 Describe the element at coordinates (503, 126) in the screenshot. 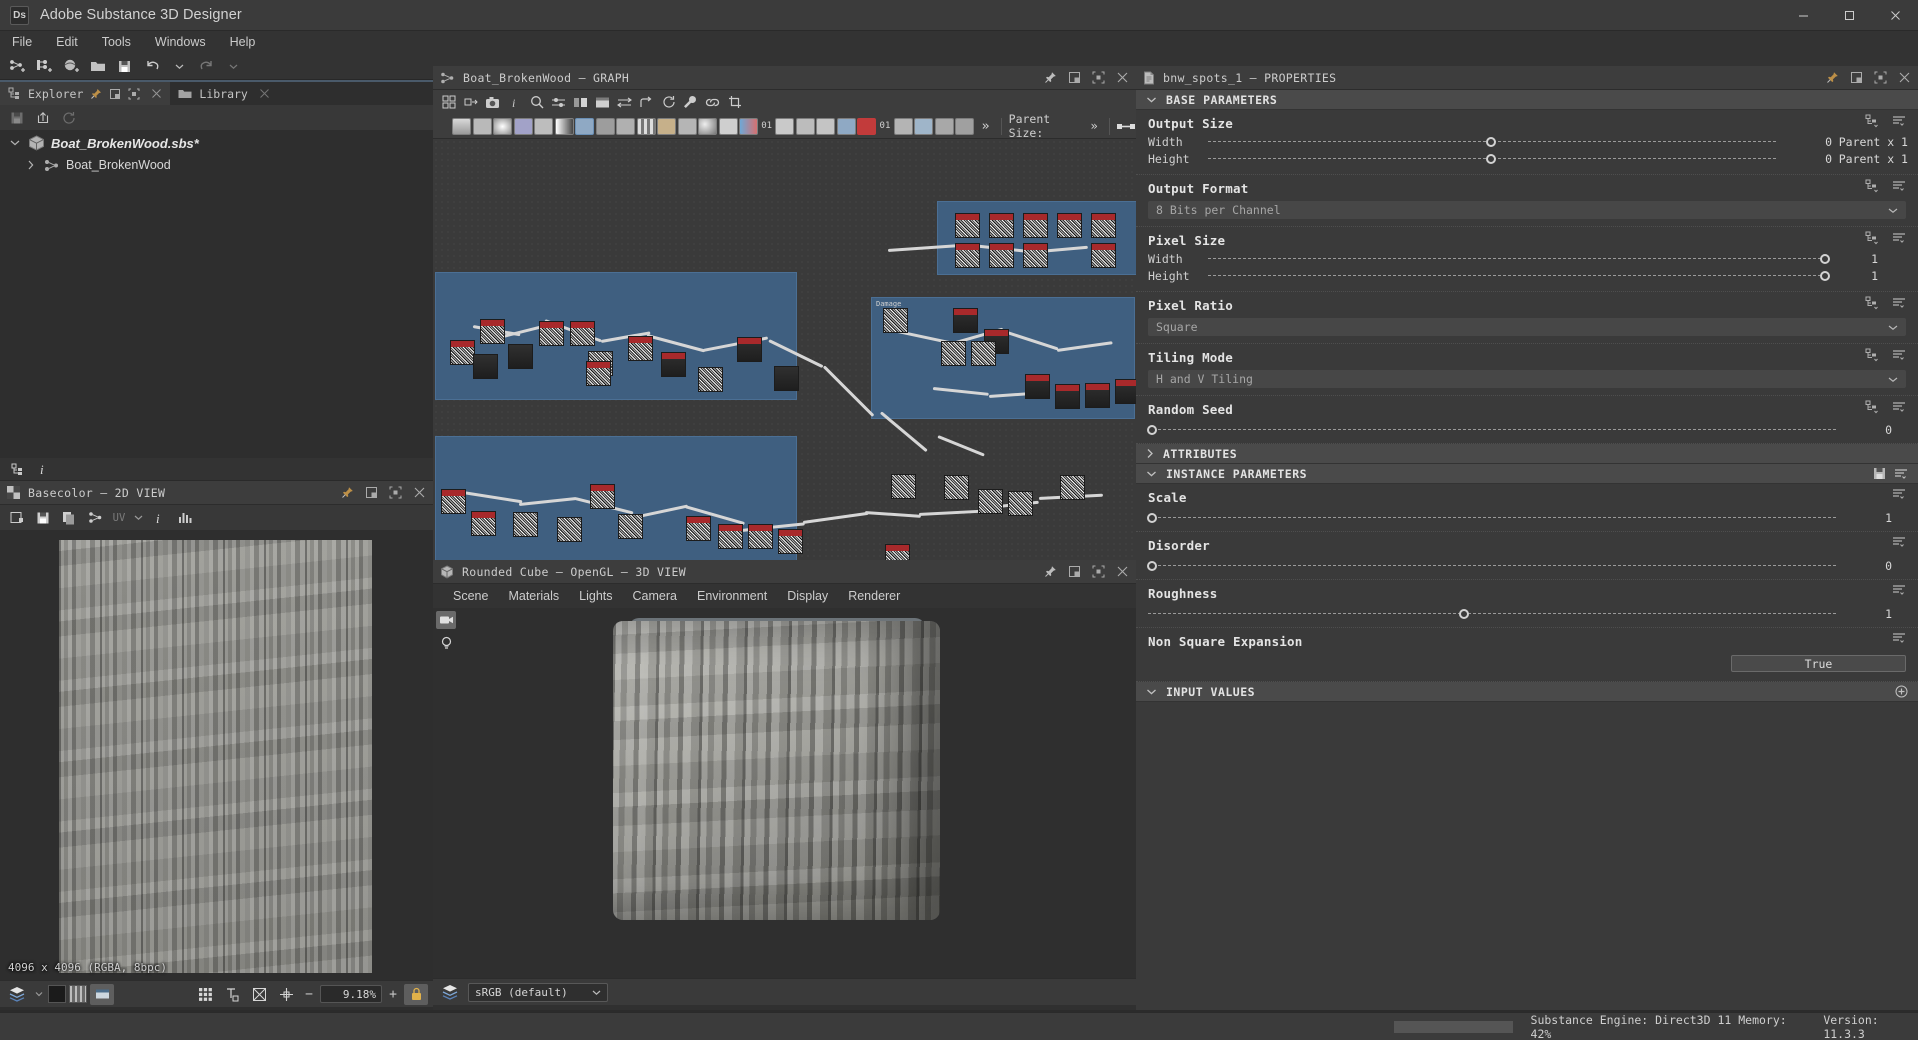

I see `node-blur-icon` at that location.